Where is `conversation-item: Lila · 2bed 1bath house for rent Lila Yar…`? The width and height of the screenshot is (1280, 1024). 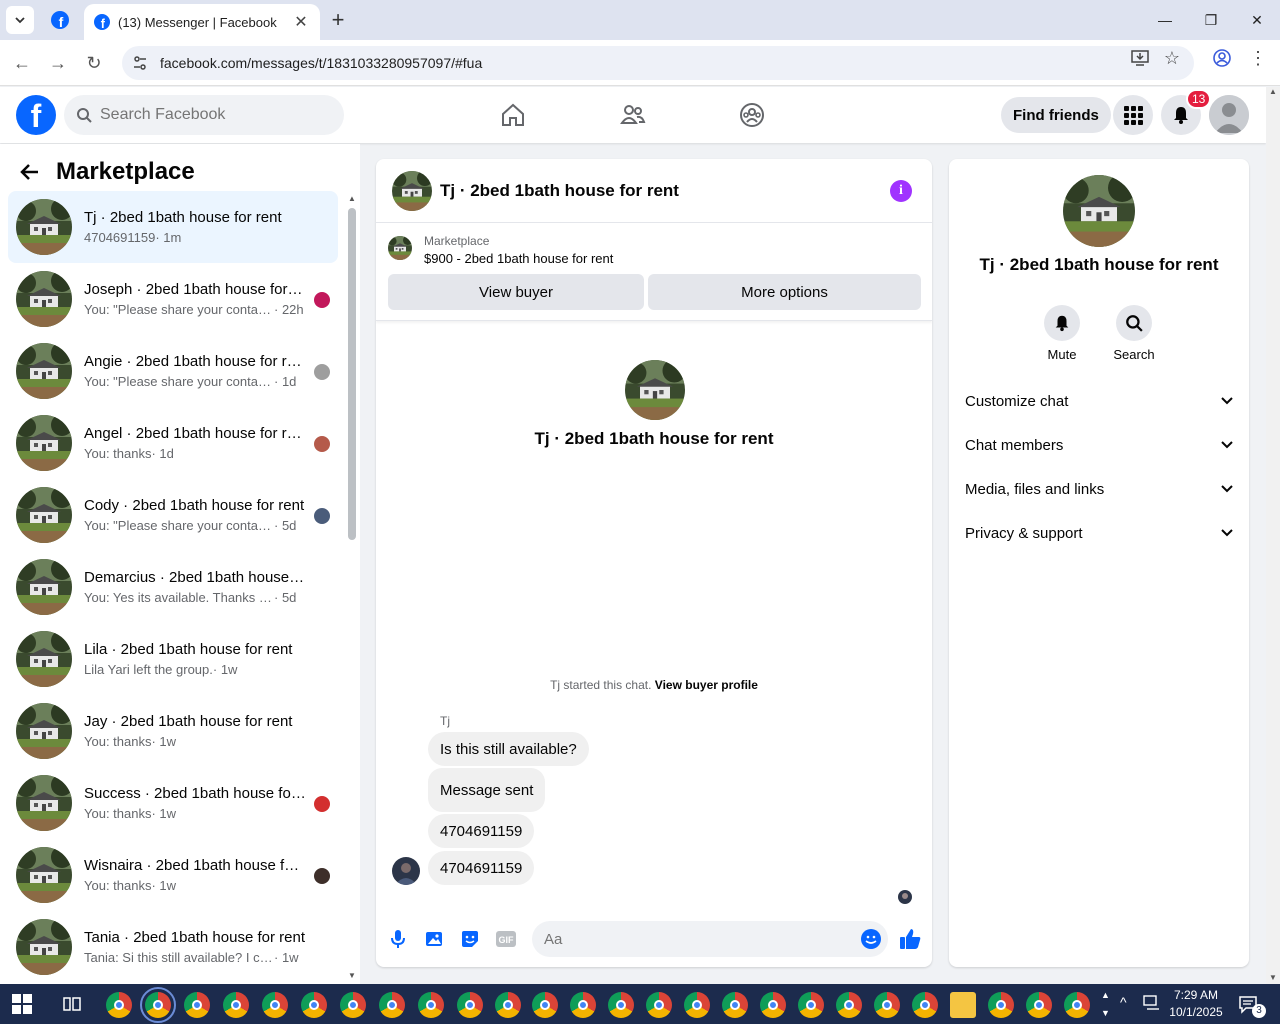 conversation-item: Lila · 2bed 1bath house for rent Lila Yar… is located at coordinates (173, 659).